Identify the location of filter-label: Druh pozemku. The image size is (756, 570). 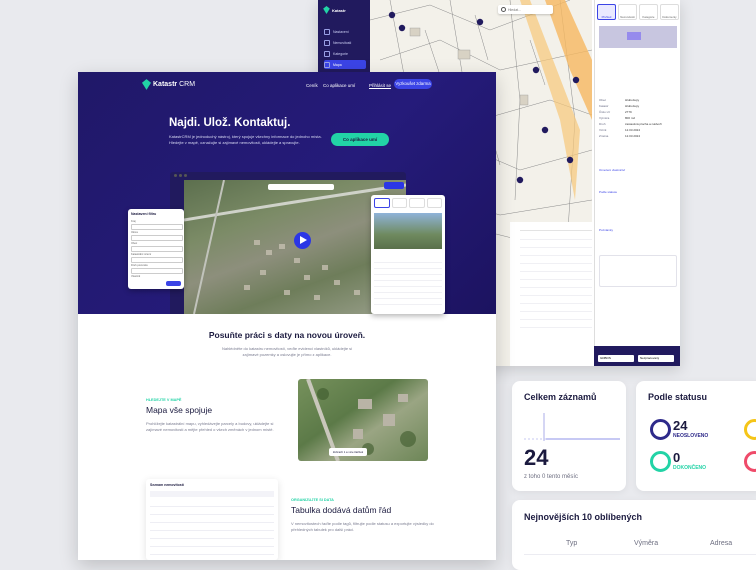
(139, 265).